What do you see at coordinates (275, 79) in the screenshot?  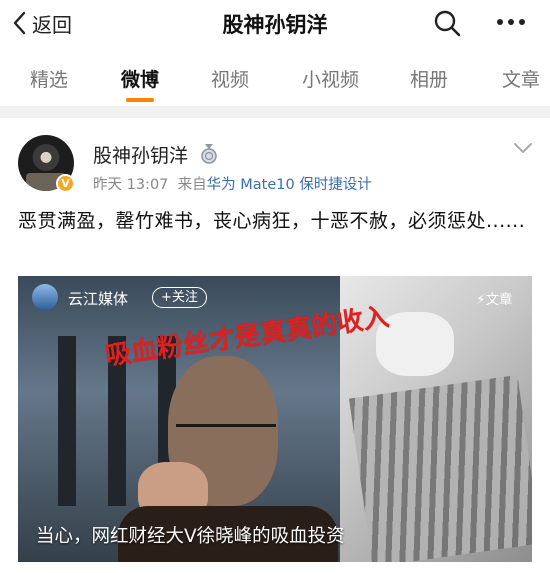 I see `profile-tabs: 精选 微博 视频 小视频 相册 文章` at bounding box center [275, 79].